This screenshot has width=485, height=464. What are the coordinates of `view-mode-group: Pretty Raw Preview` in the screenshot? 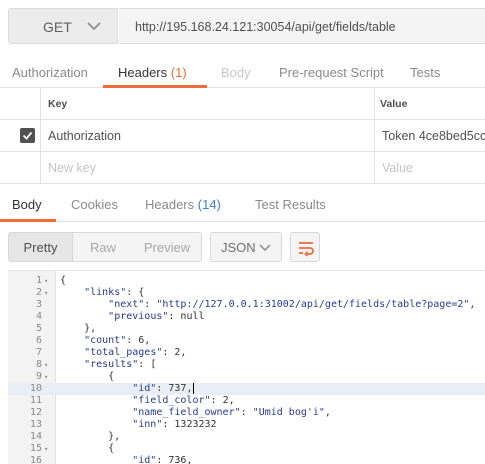 It's located at (105, 247).